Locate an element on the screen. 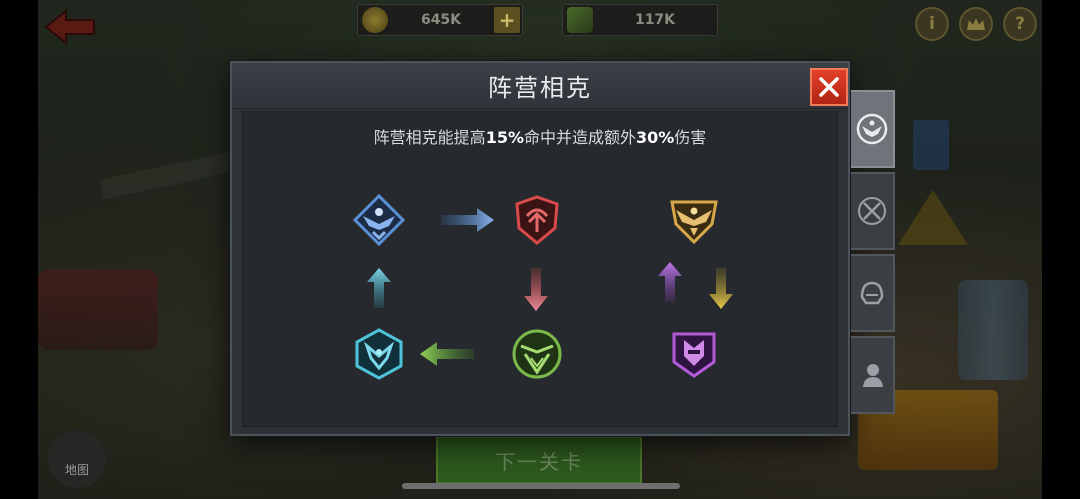 The width and height of the screenshot is (1080, 499). purple-faction-emblem is located at coordinates (694, 355).